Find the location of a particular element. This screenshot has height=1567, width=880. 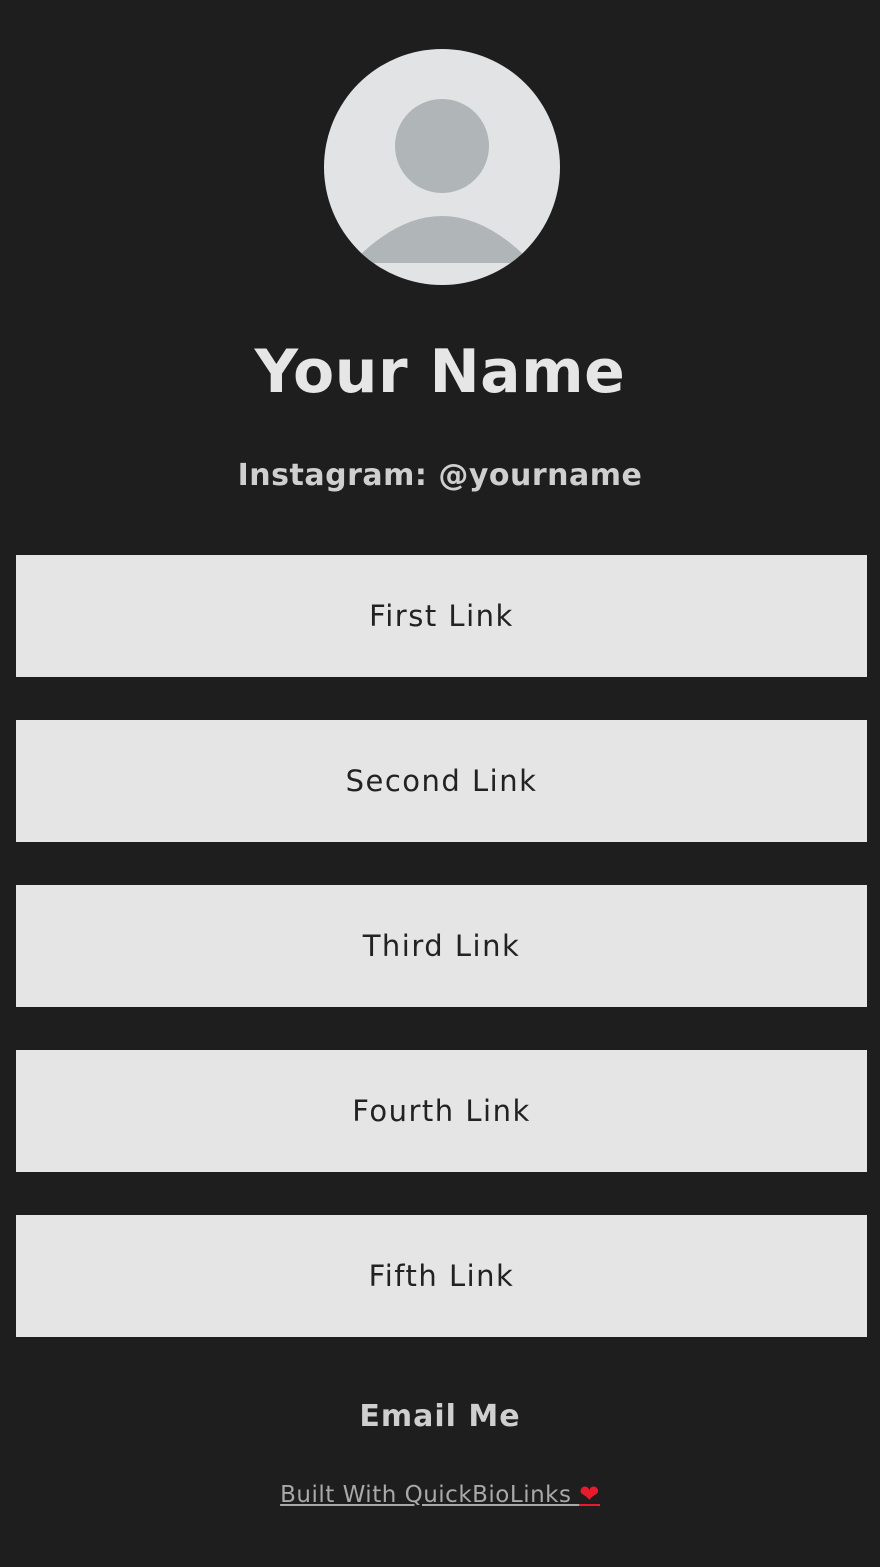

link-button-fifth: Fifth Link is located at coordinates (441, 1276).